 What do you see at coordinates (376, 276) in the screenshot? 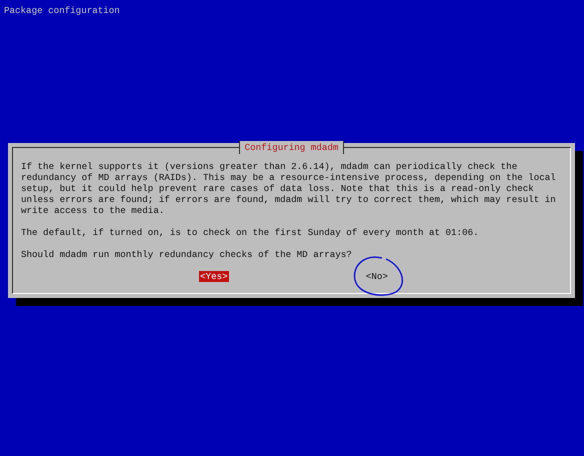
I see `dialog-button: <No>` at bounding box center [376, 276].